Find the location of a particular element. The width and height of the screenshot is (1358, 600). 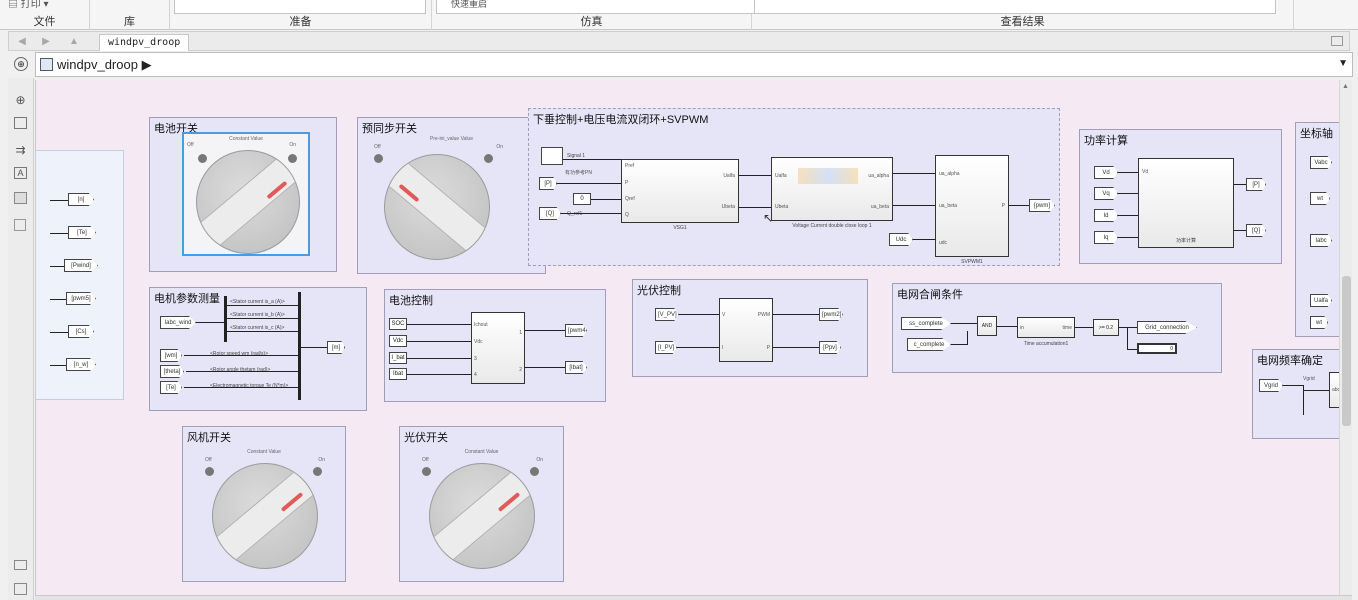

from-tag: Iq is located at coordinates (1106, 237).